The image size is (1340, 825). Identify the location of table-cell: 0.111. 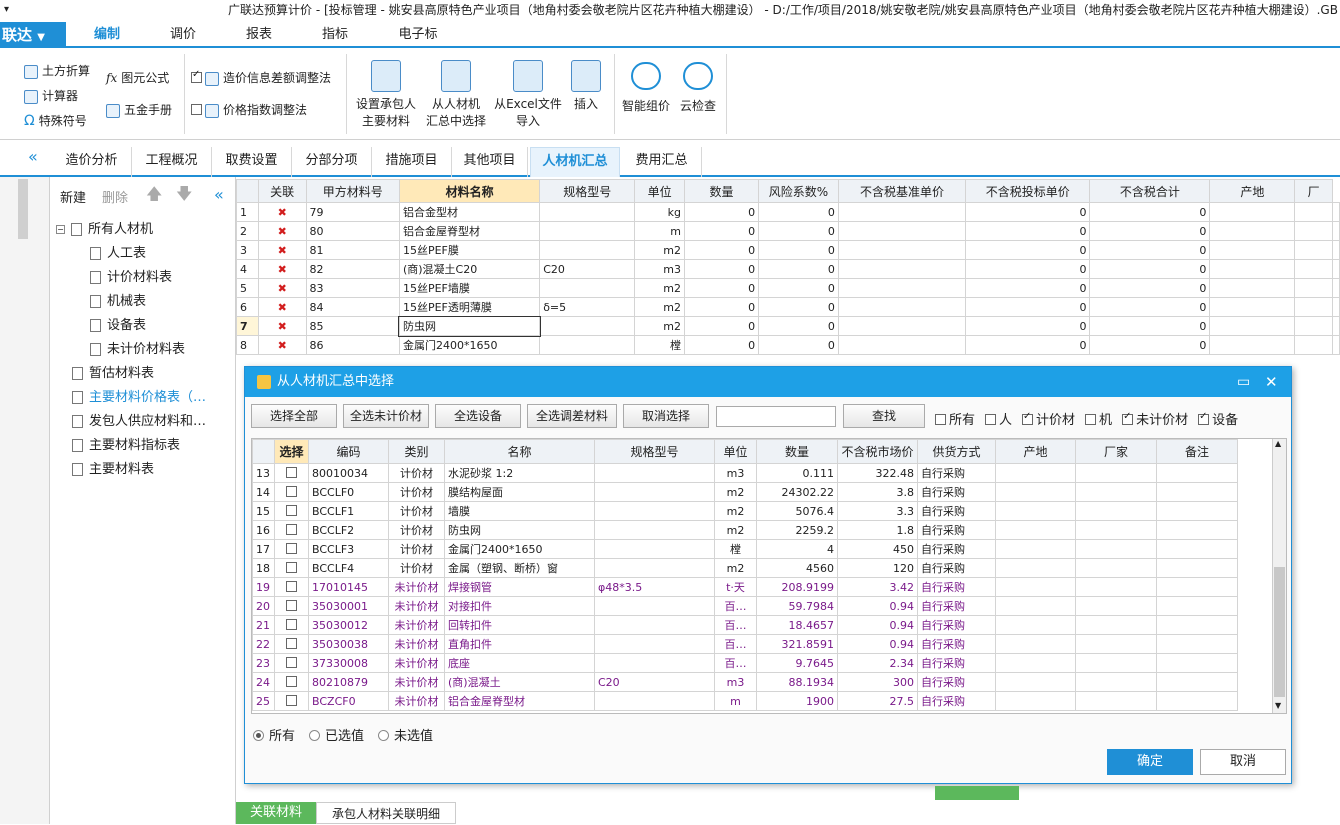
(797, 473).